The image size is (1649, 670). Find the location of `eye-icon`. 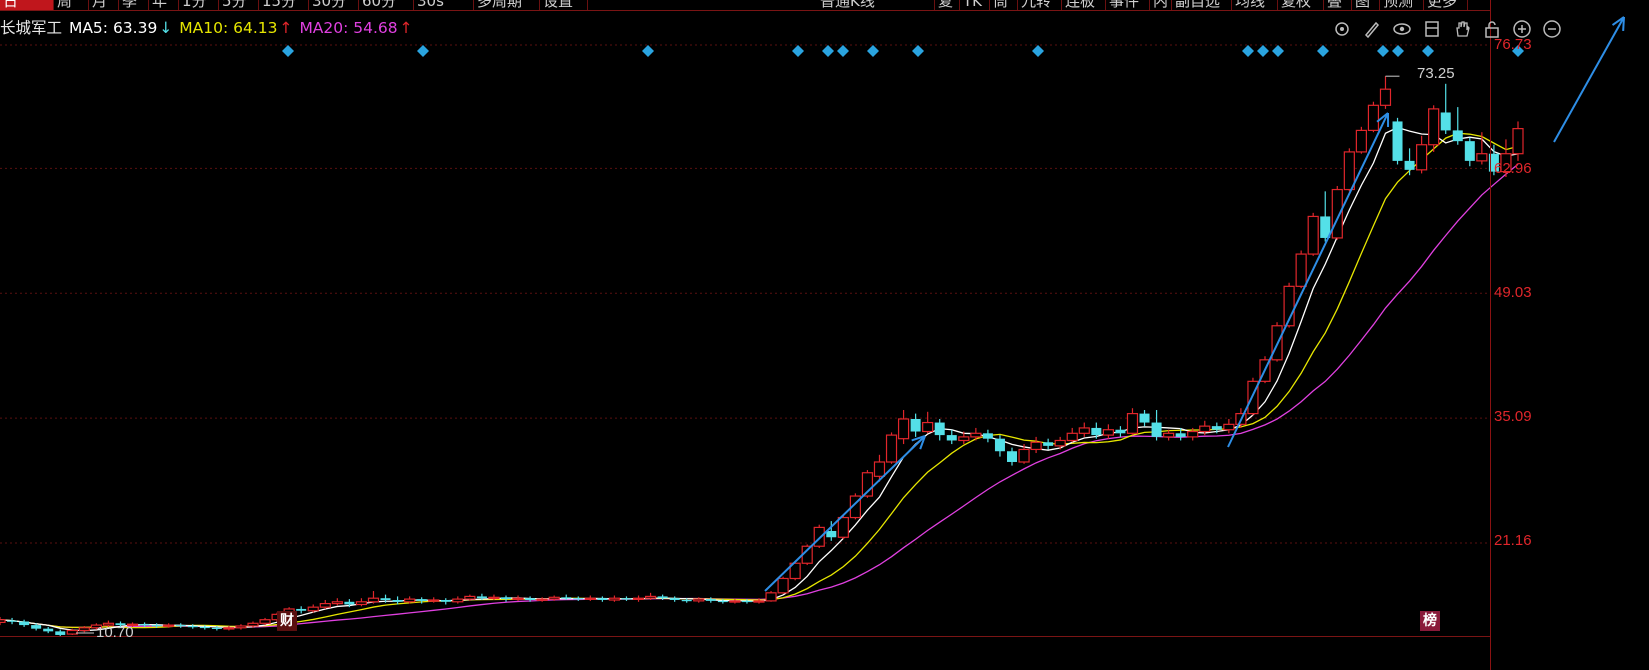

eye-icon is located at coordinates (1402, 29).